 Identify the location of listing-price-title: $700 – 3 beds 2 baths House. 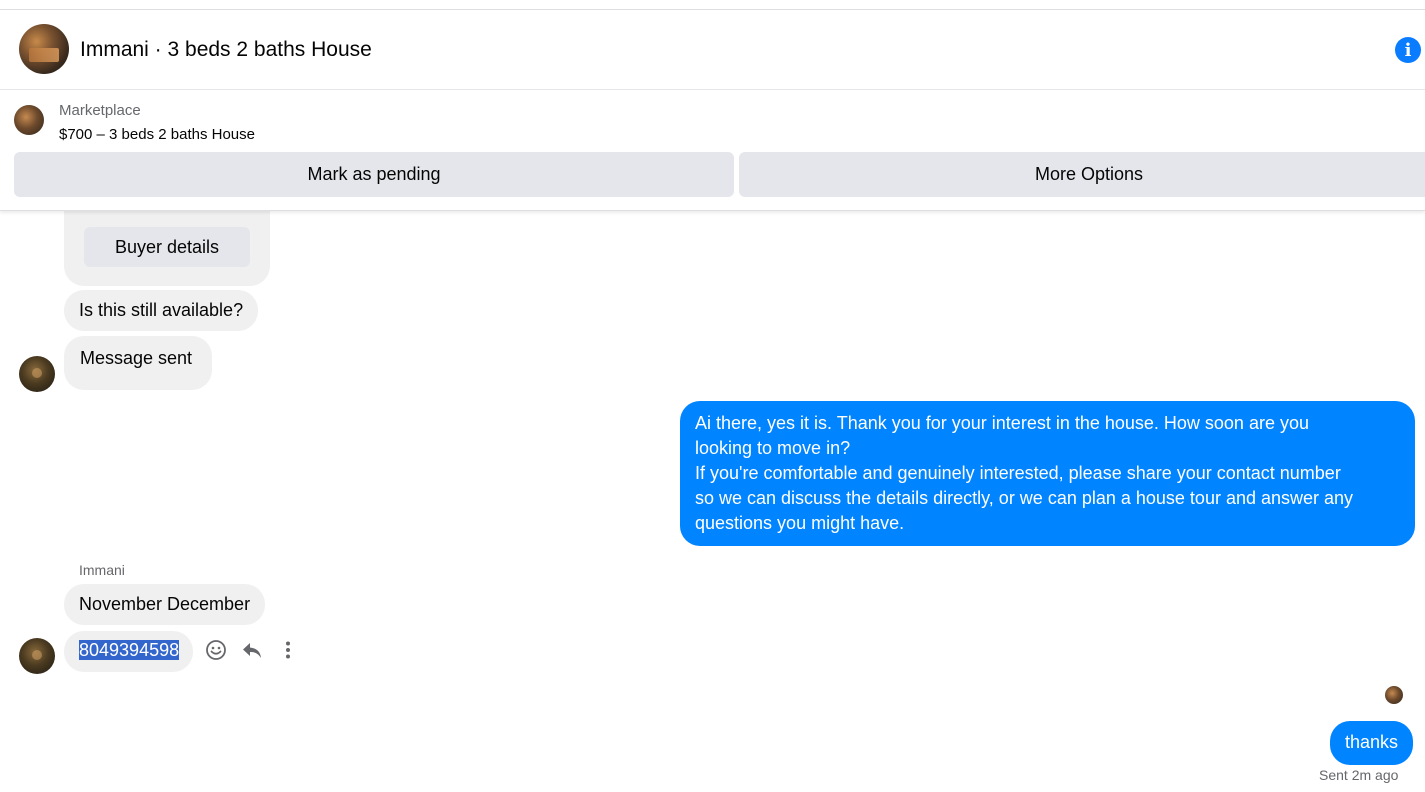
(157, 134).